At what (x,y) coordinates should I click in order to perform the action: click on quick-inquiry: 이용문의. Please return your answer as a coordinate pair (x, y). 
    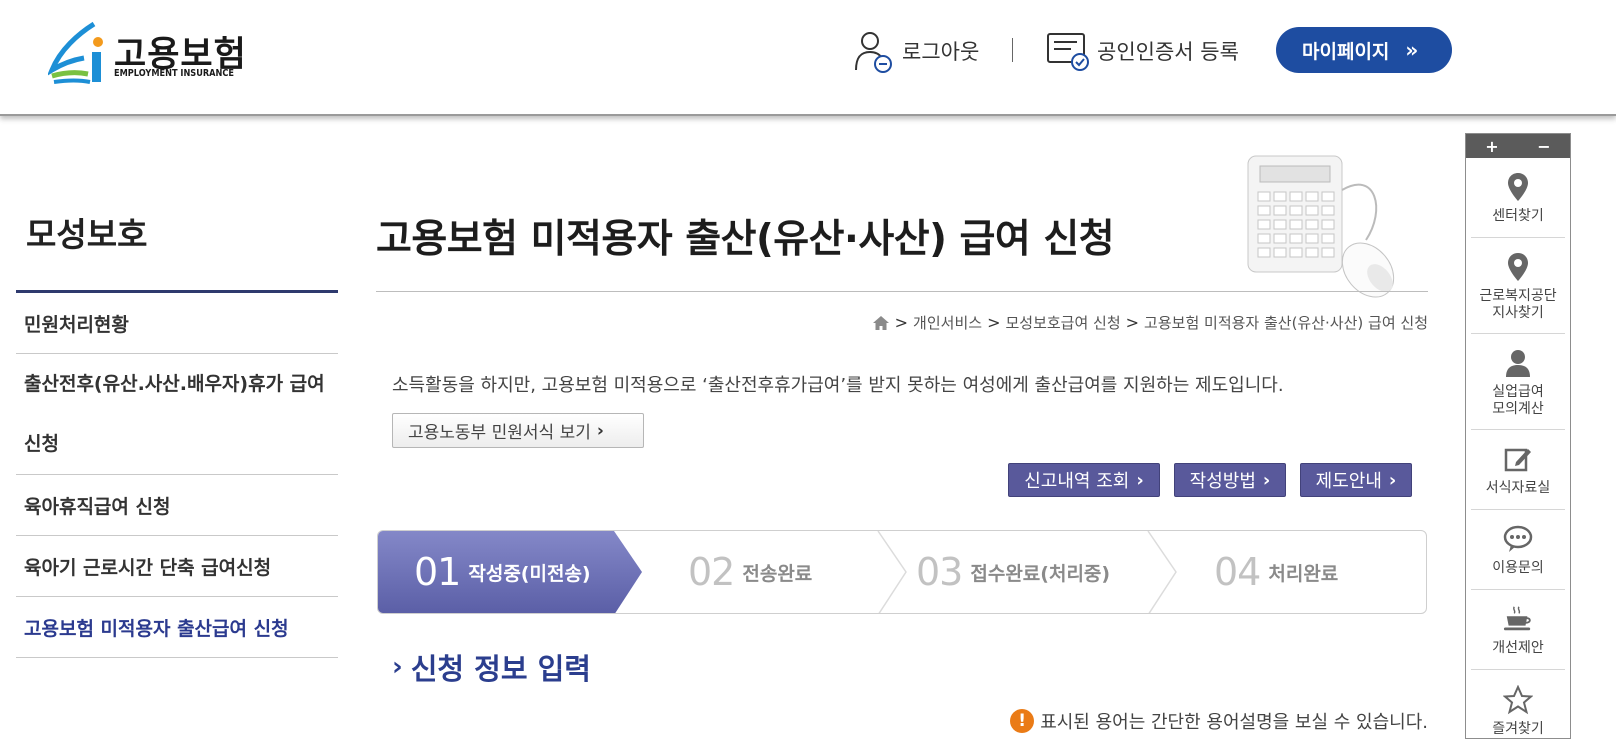
    Looking at the image, I should click on (1518, 550).